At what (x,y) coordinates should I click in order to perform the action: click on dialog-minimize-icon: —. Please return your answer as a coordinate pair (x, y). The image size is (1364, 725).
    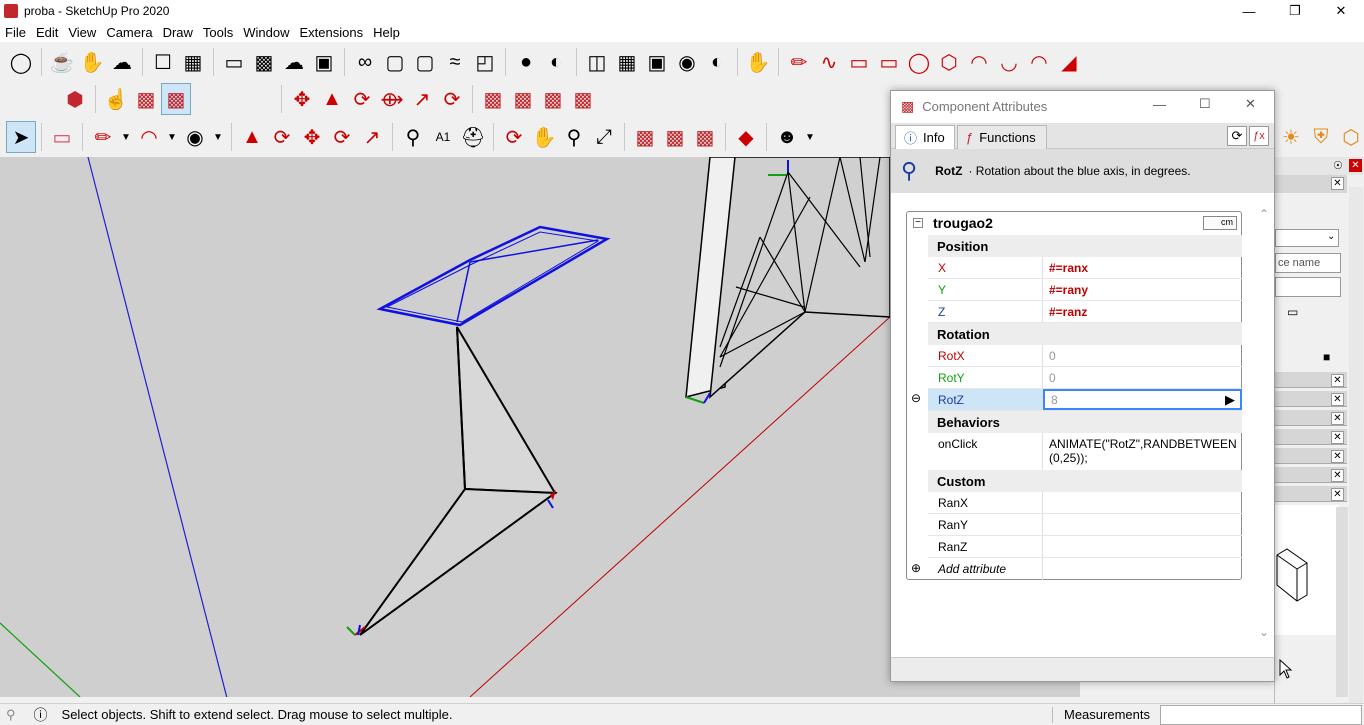
    Looking at the image, I should click on (1159, 104).